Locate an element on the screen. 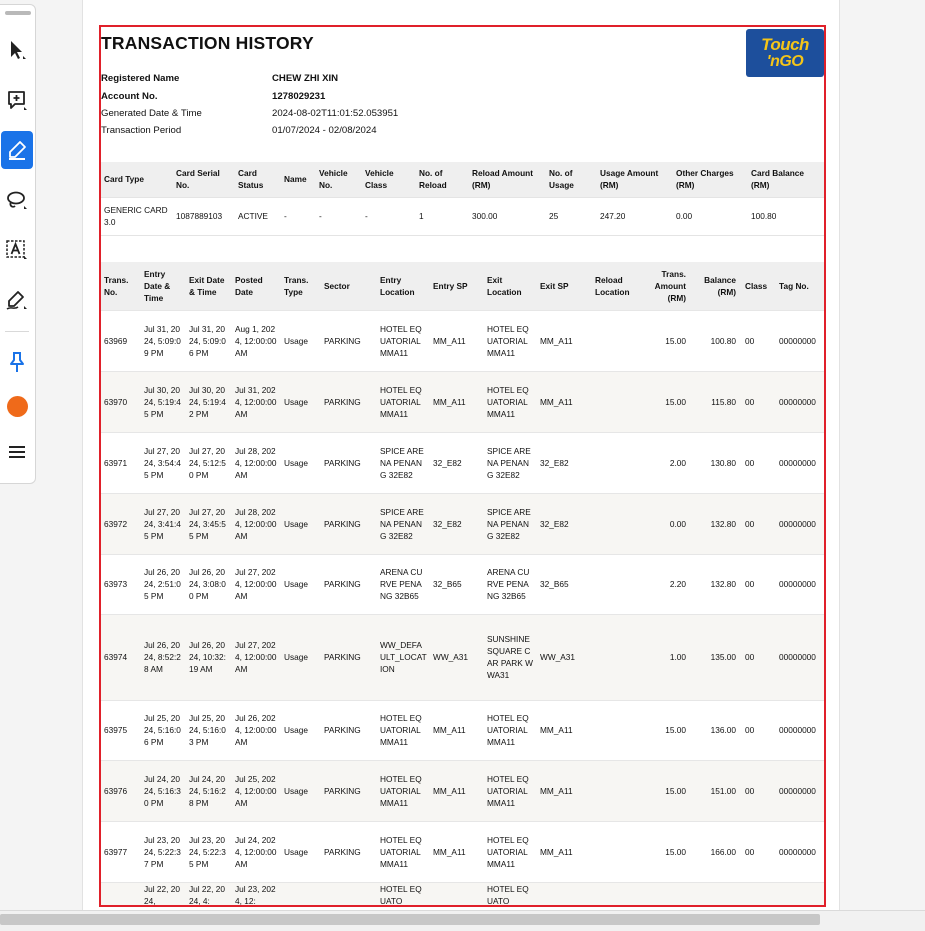 The height and width of the screenshot is (931, 925). horizontal-scrollbar is located at coordinates (462, 920).